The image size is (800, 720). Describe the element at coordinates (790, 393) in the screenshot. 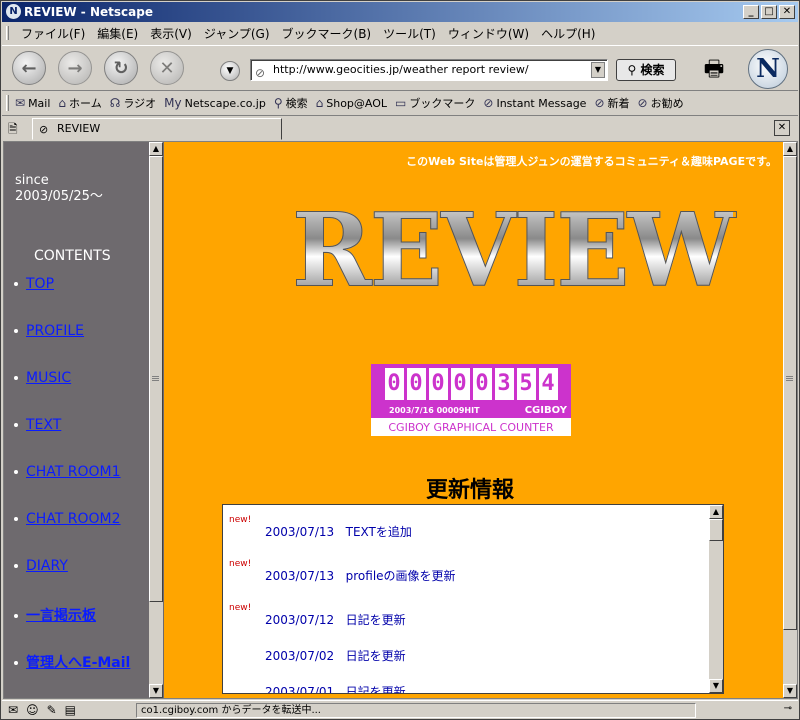

I see `main-scroll-thumb` at that location.